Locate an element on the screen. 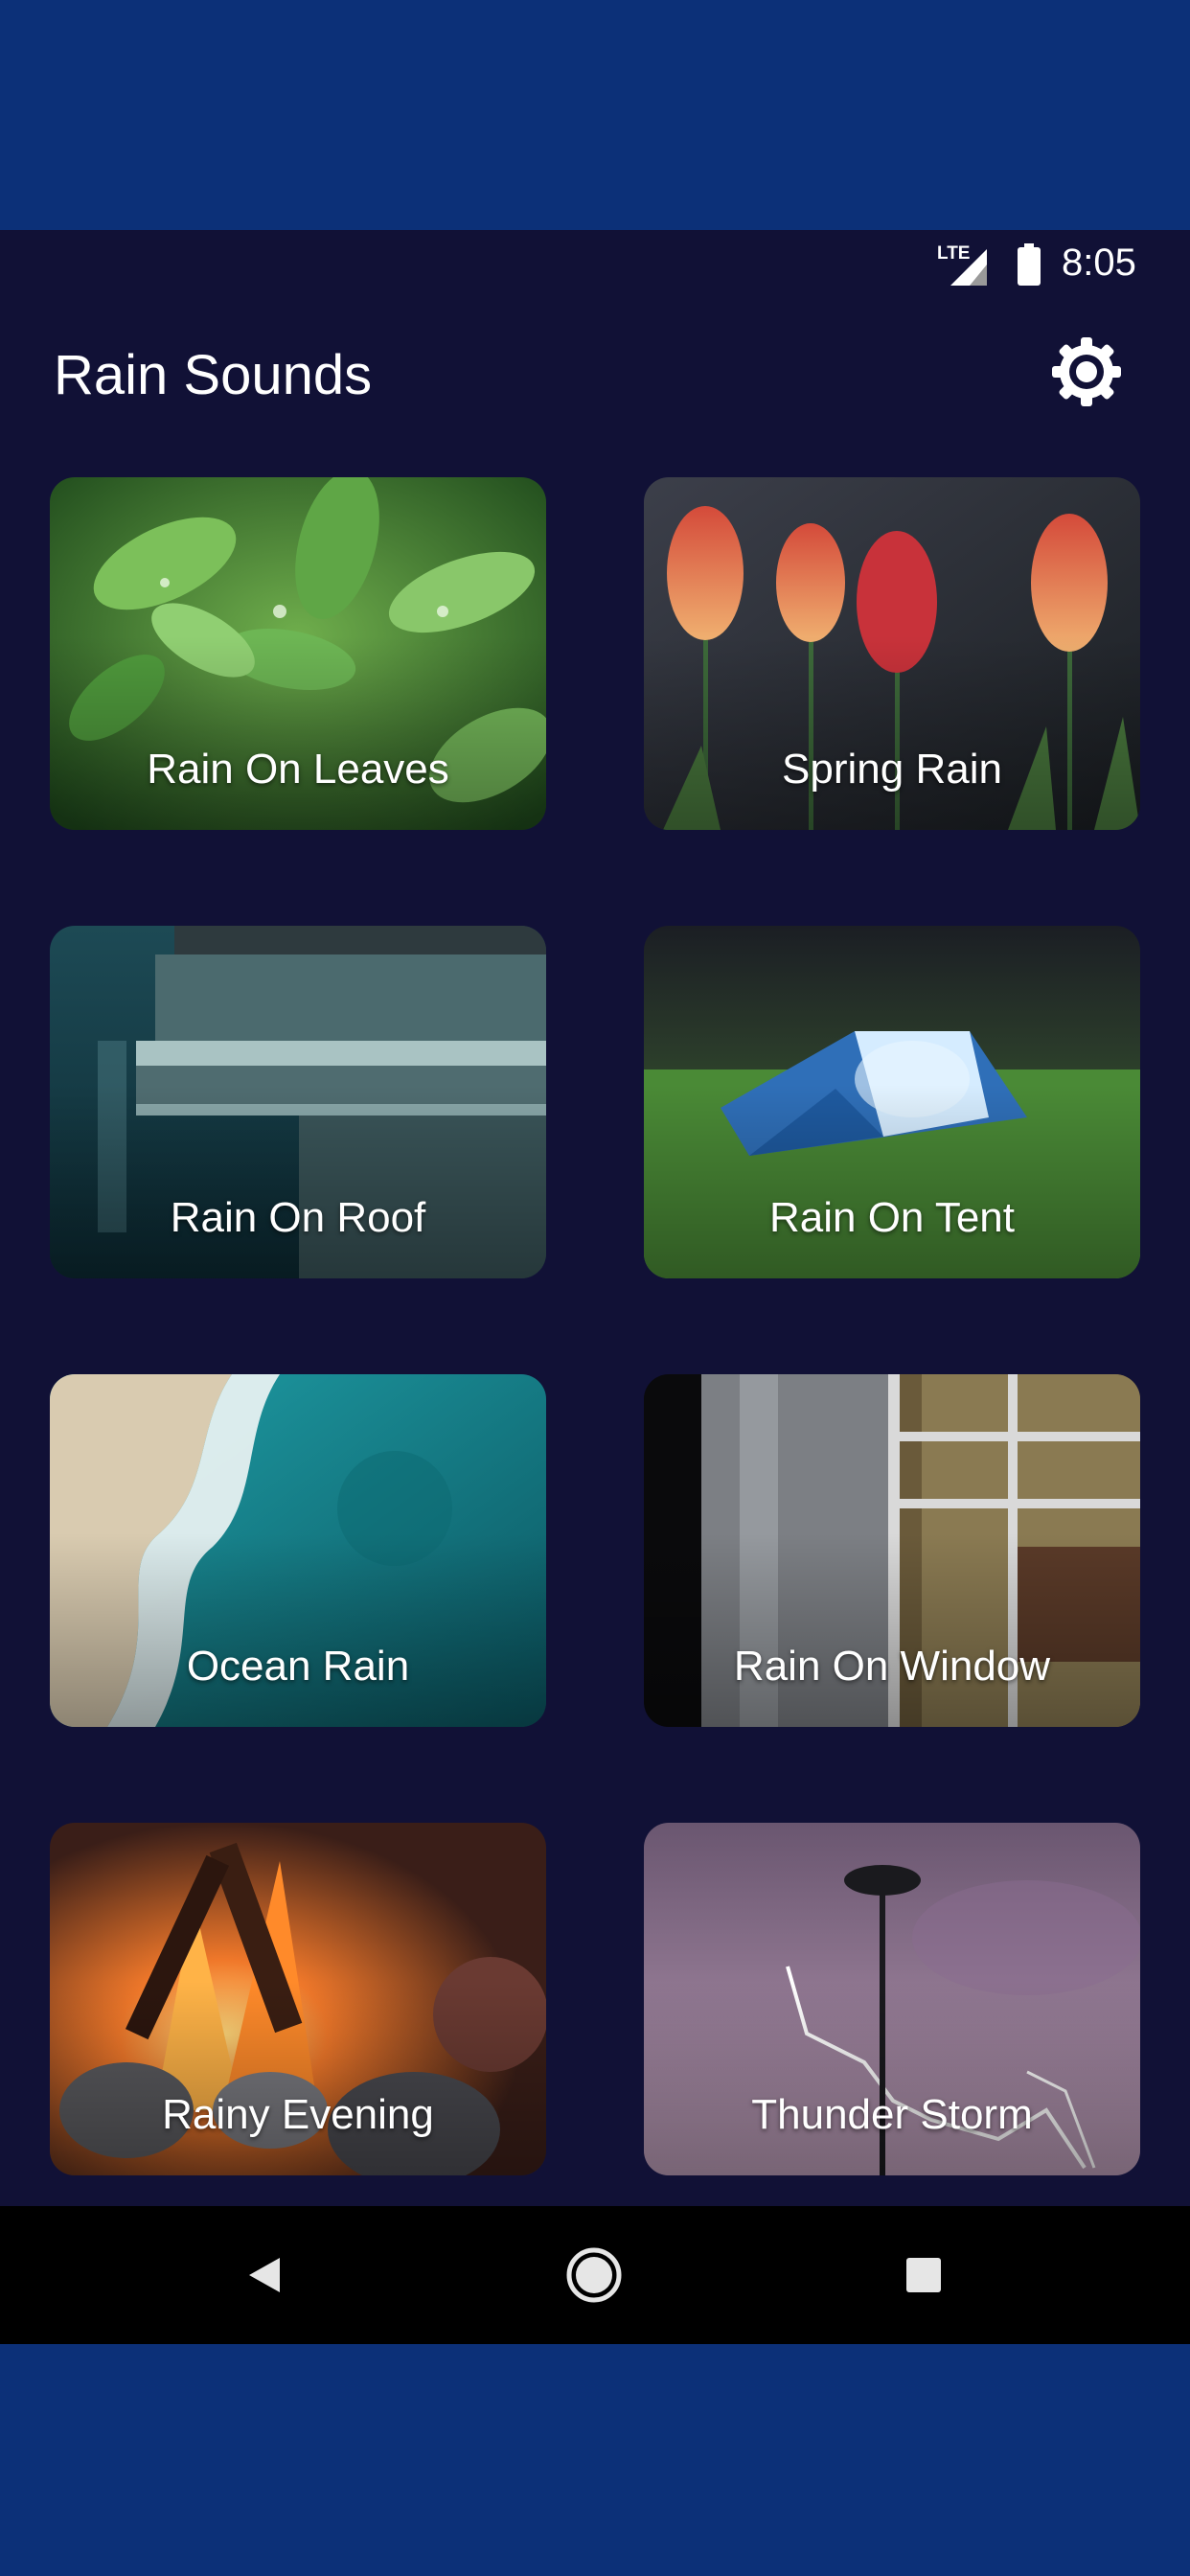  status-bar: LTE 8:05 is located at coordinates (595, 266).